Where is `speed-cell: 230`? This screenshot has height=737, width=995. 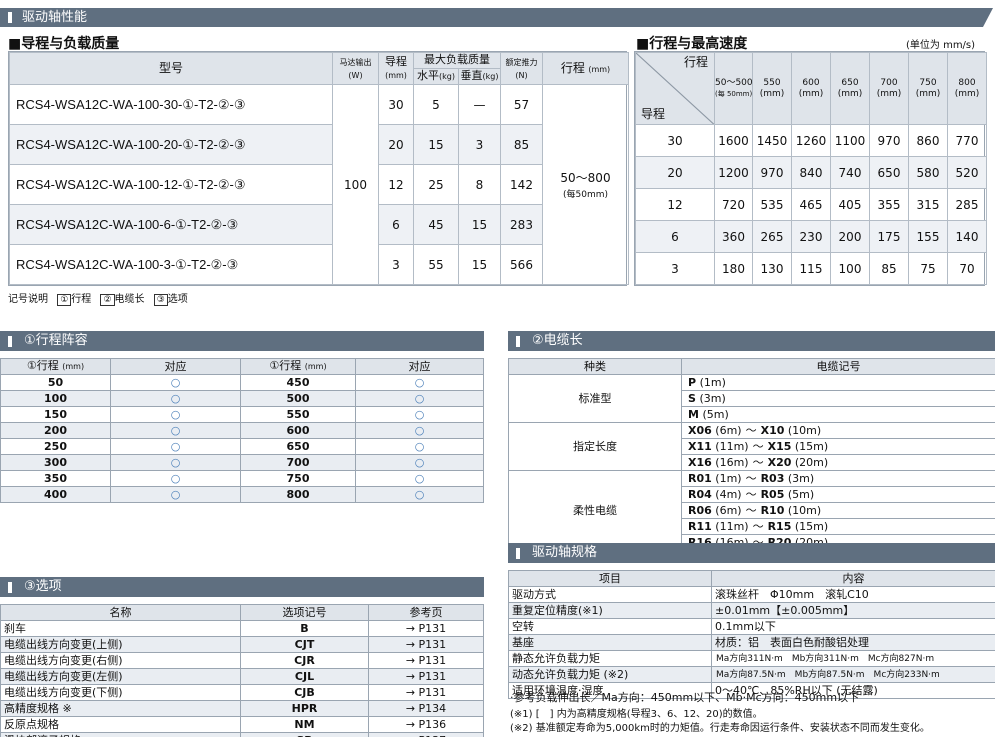 speed-cell: 230 is located at coordinates (811, 237).